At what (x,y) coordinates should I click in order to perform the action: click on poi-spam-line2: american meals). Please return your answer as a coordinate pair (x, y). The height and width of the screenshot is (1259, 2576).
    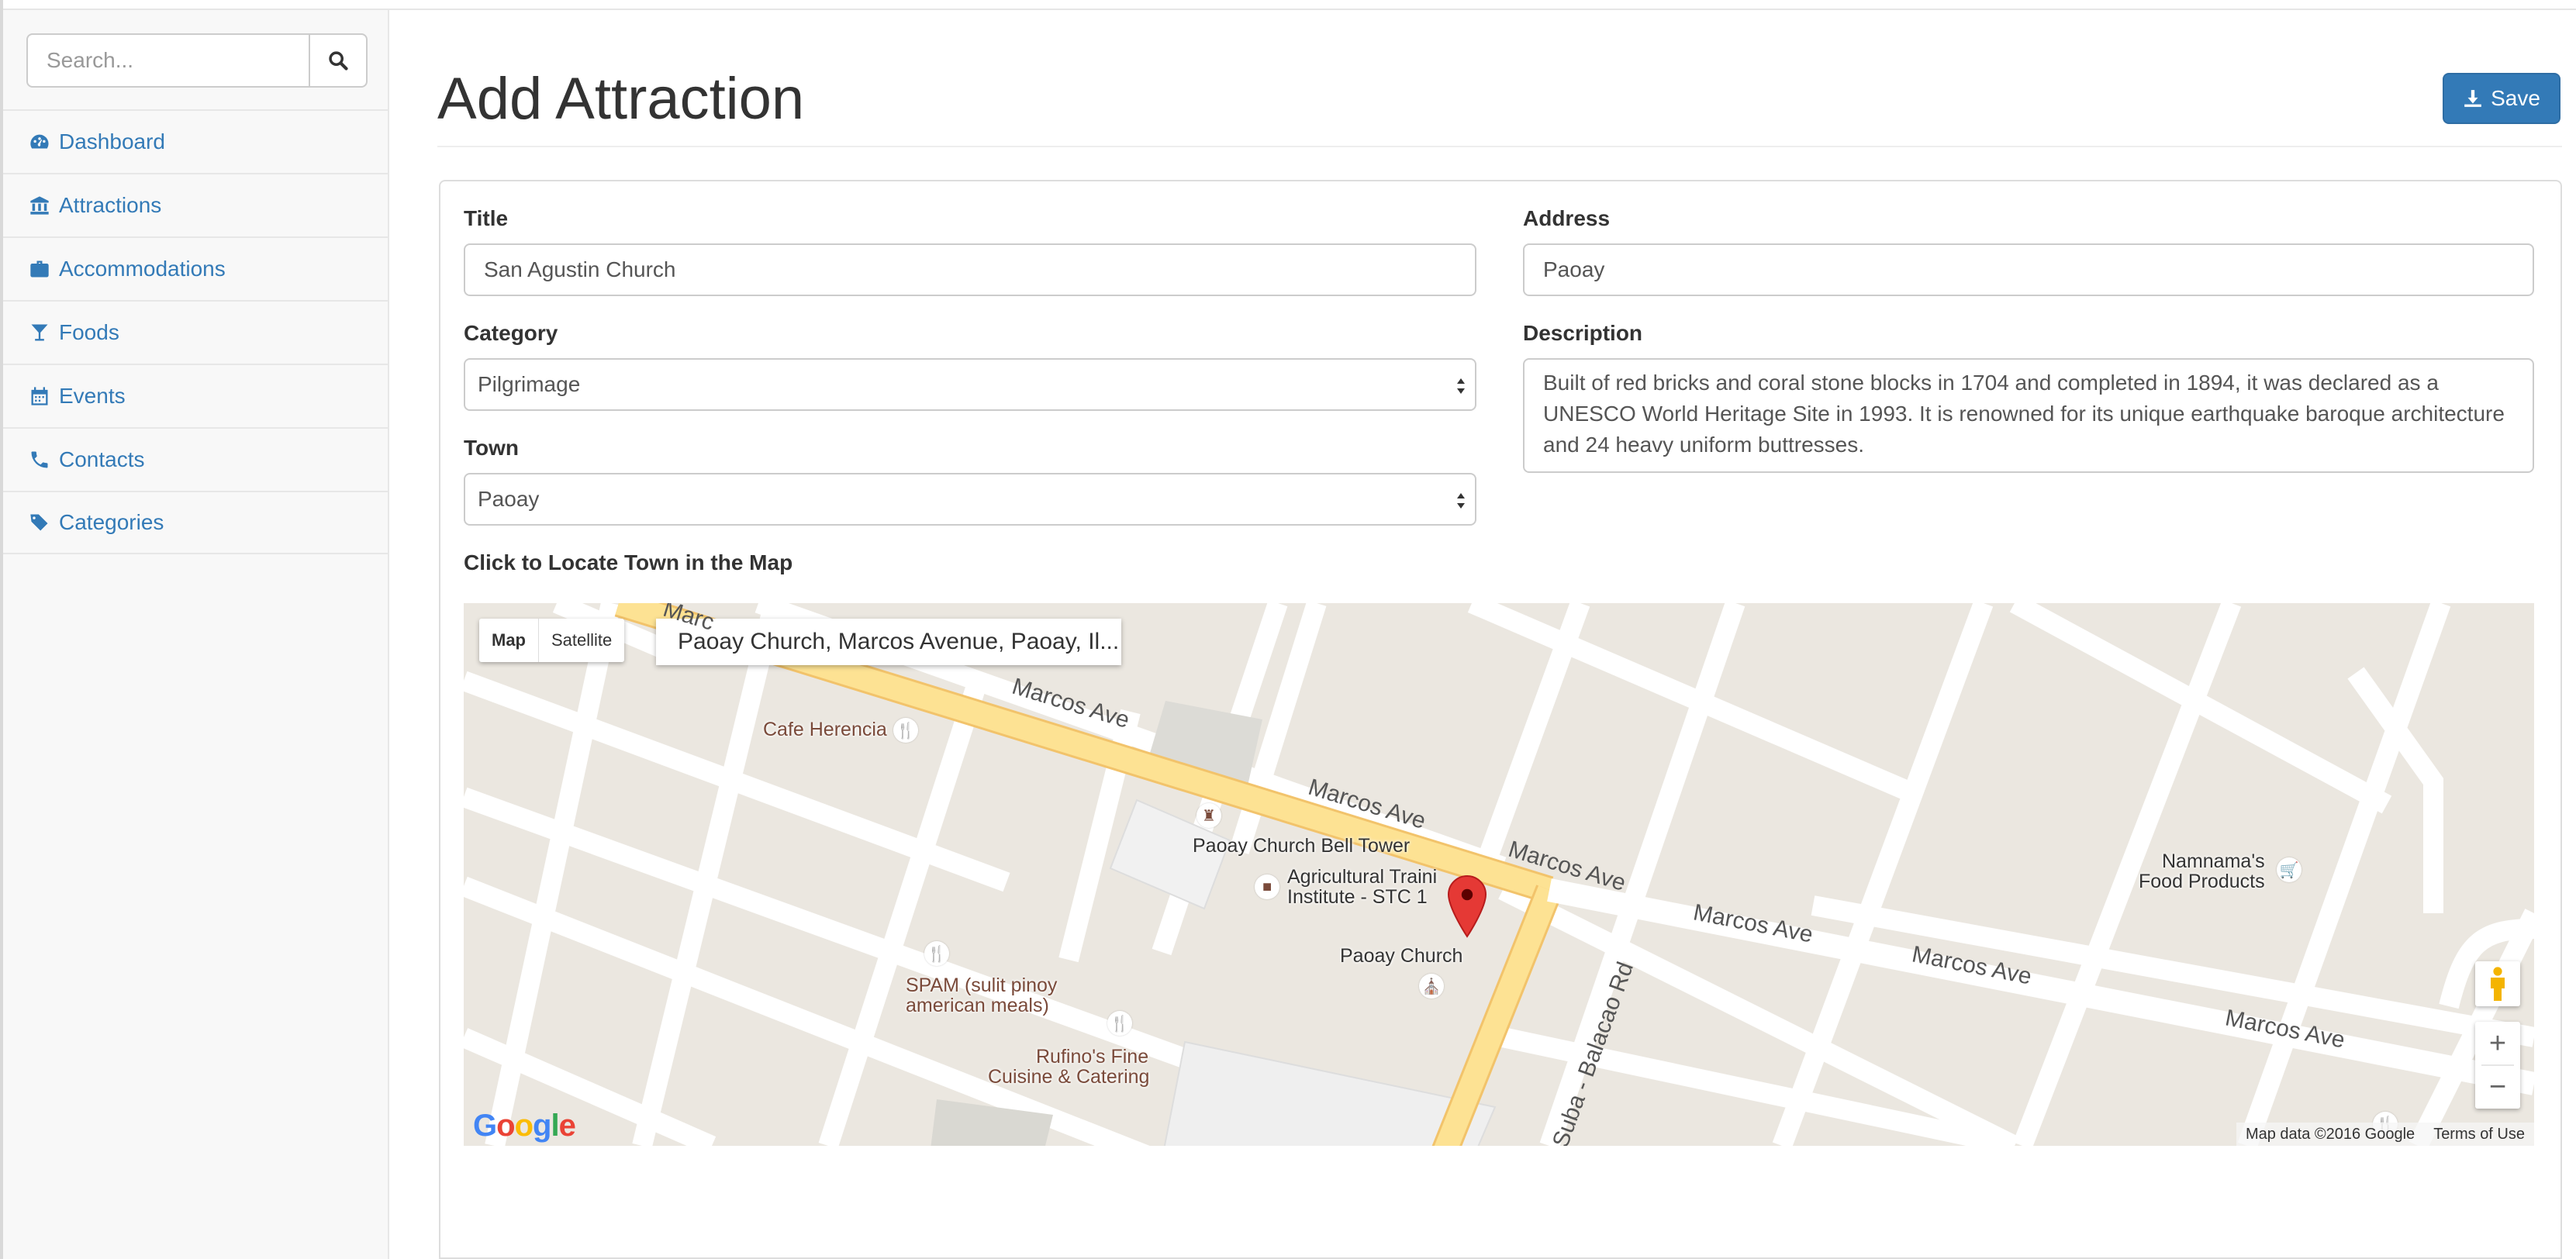
    Looking at the image, I should click on (977, 1005).